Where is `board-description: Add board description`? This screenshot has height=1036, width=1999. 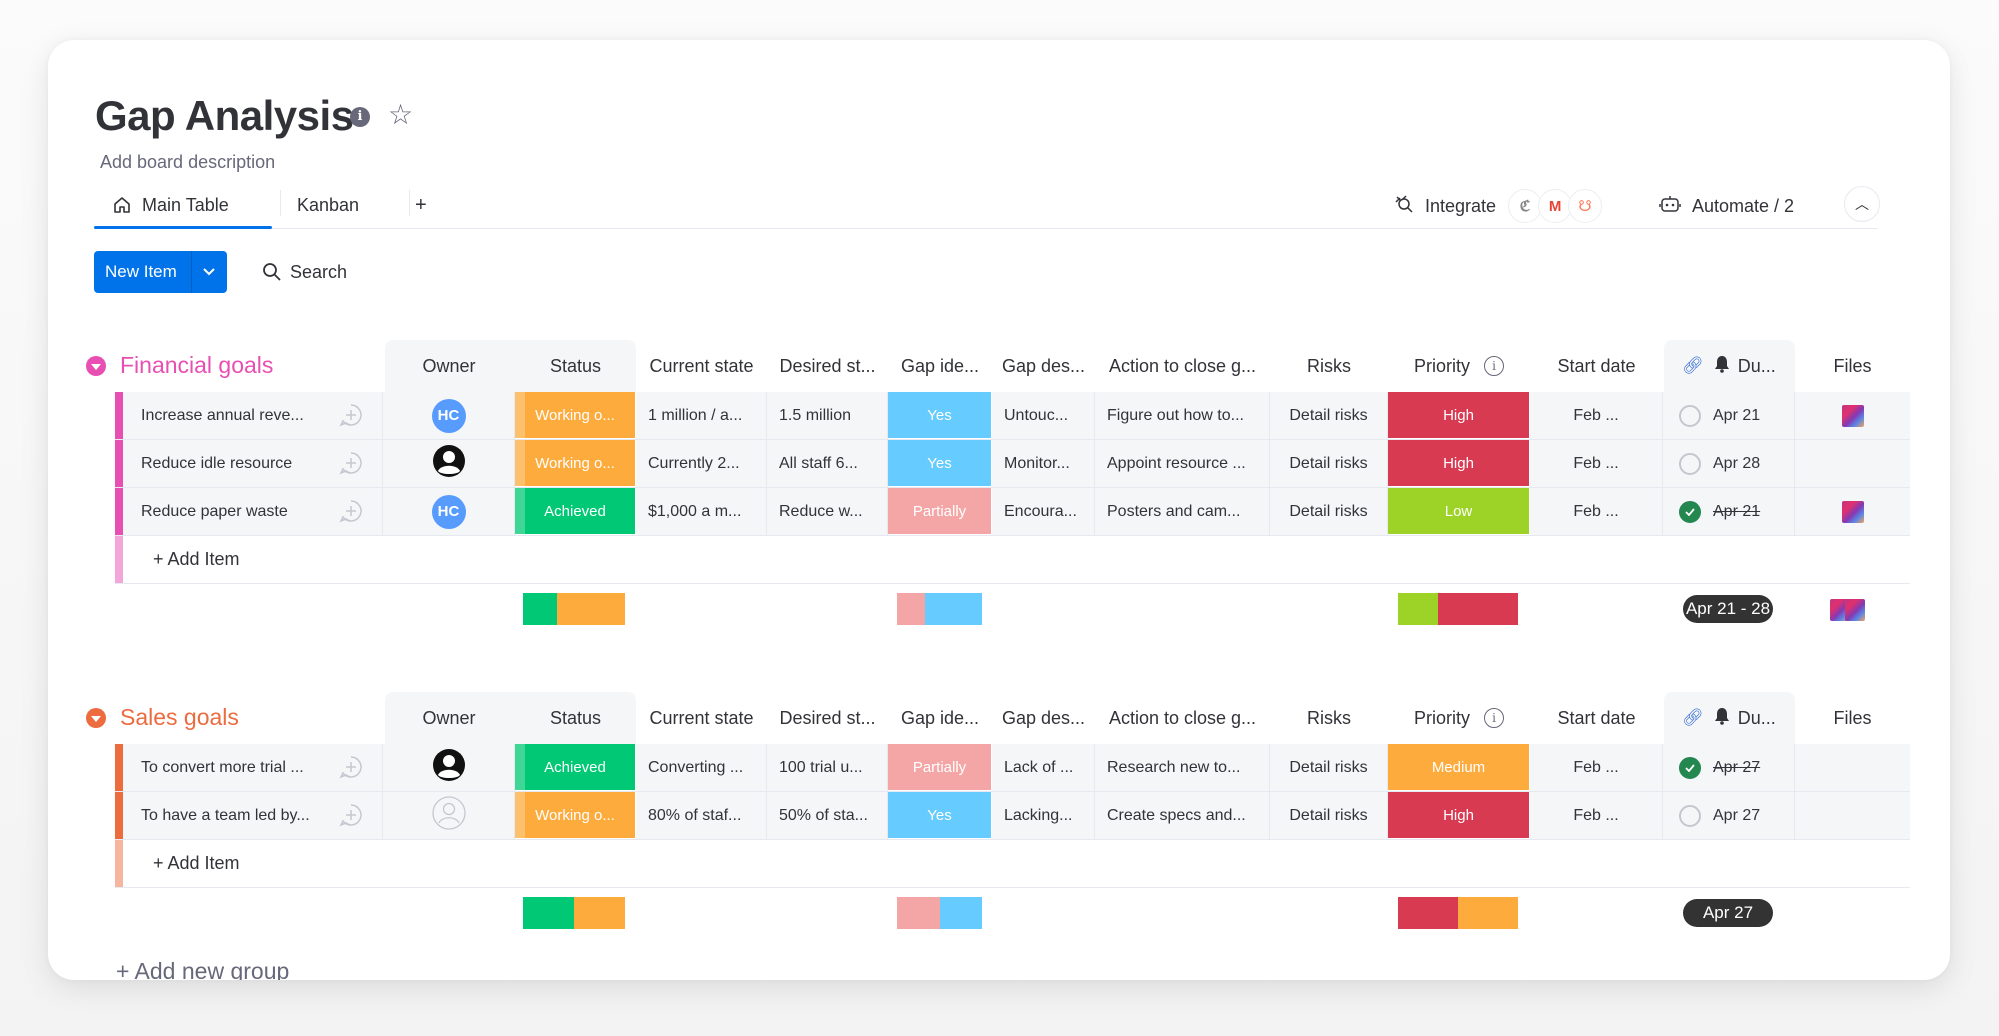
board-description: Add board description is located at coordinates (187, 162).